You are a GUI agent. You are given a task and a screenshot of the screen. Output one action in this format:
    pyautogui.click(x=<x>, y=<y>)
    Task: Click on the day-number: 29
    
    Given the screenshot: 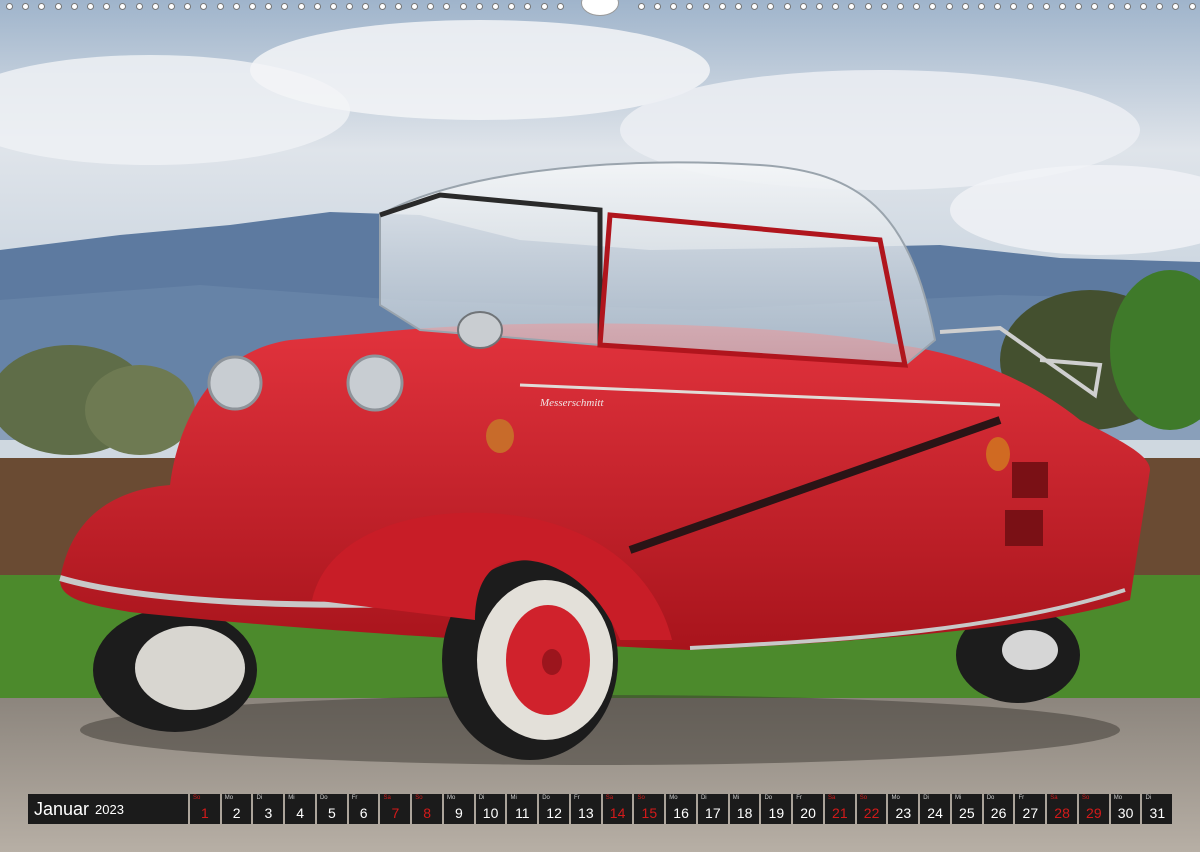 What is the action you would take?
    pyautogui.click(x=1094, y=813)
    